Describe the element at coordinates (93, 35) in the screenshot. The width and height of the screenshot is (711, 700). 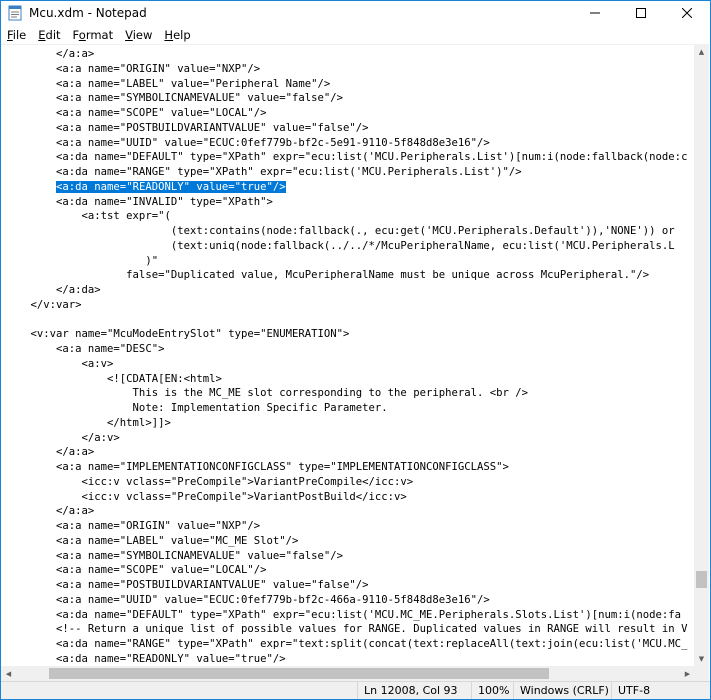
I see `menu-format: Format` at that location.